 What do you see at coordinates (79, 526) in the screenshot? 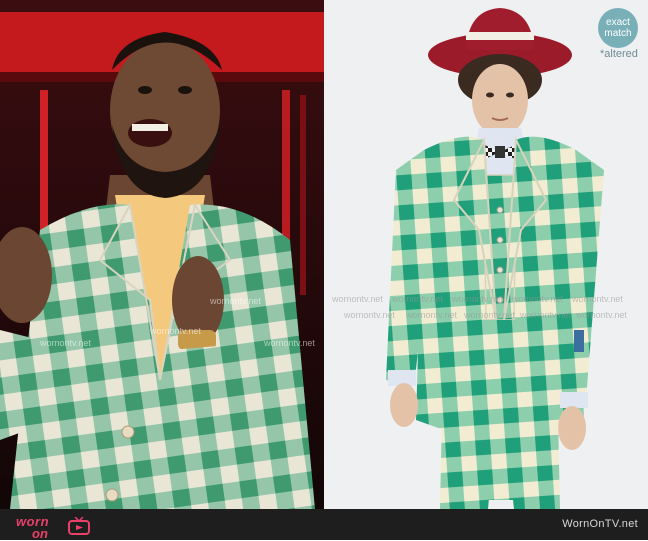
I see `tv-icon` at bounding box center [79, 526].